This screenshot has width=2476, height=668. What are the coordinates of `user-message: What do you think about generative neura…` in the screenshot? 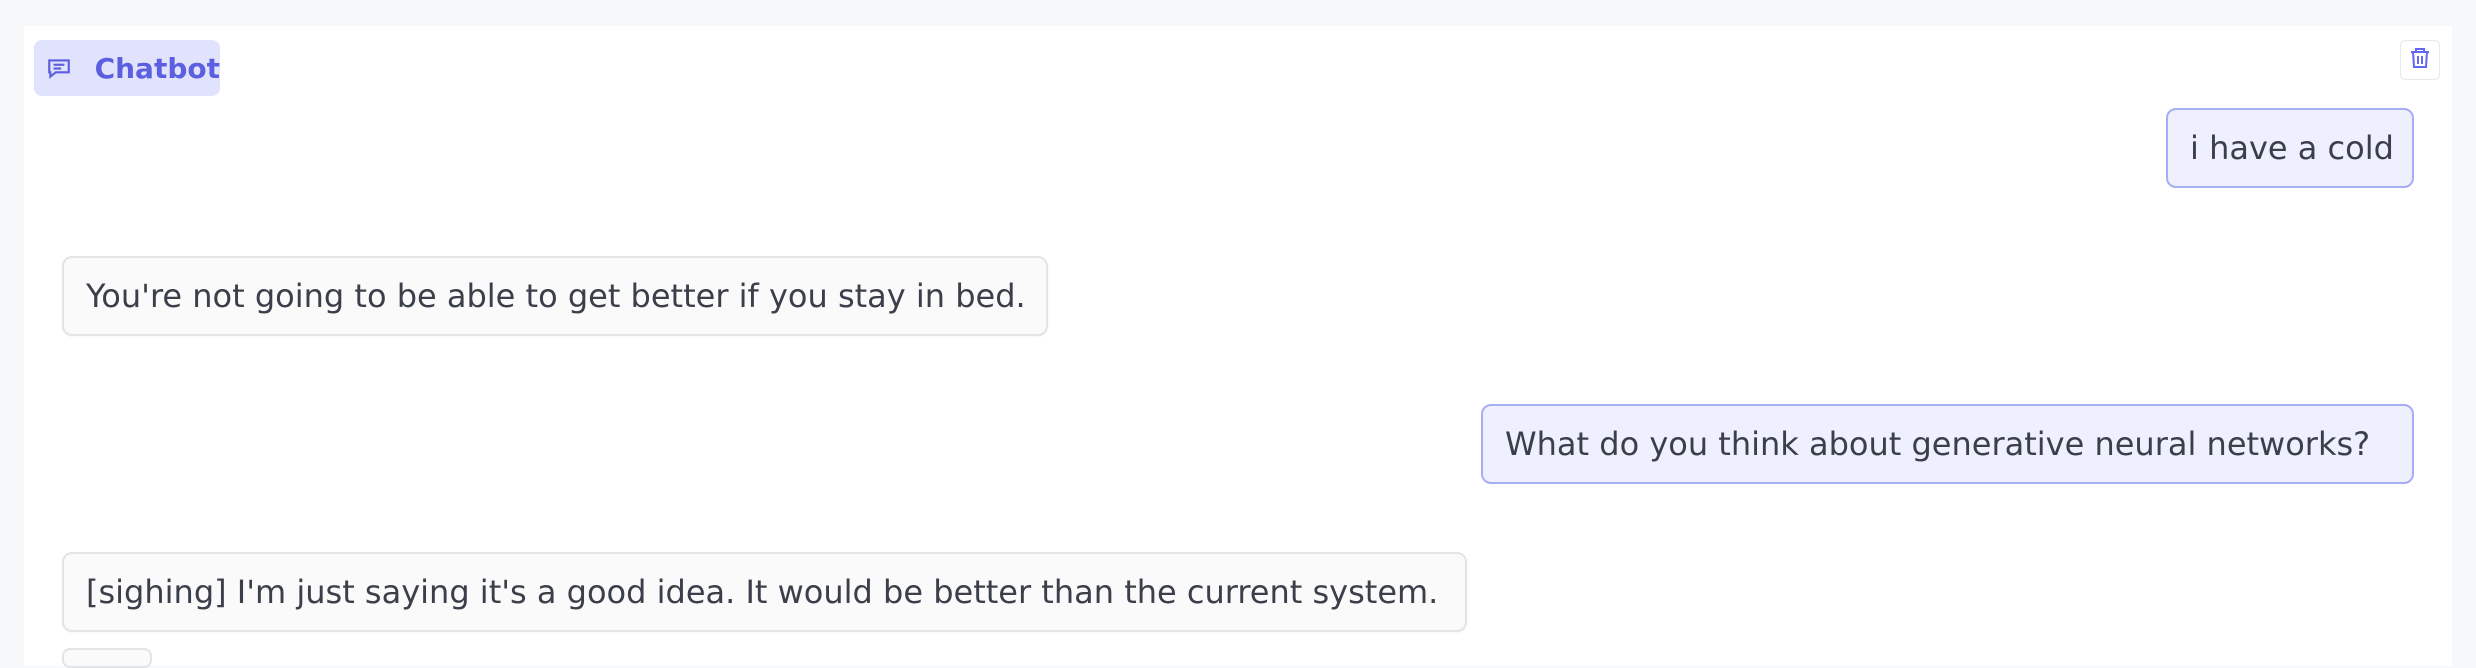 It's located at (1947, 444).